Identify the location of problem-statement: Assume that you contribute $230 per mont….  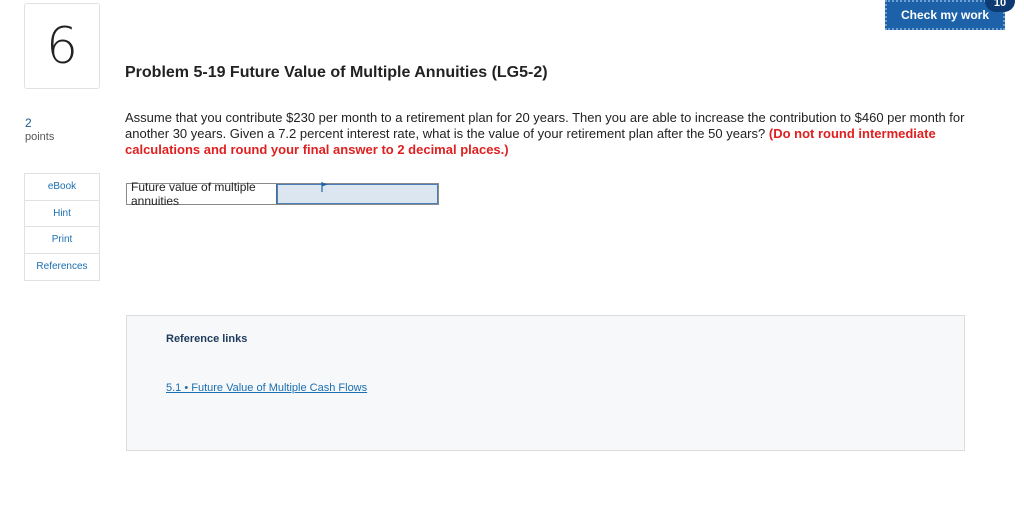
(557, 134).